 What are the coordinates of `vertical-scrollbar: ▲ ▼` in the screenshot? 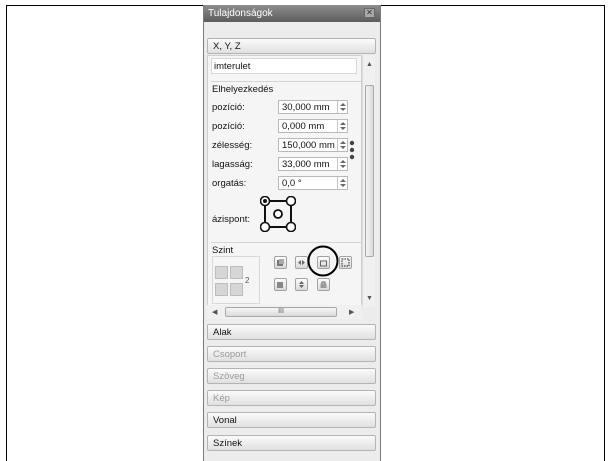 It's located at (368, 181).